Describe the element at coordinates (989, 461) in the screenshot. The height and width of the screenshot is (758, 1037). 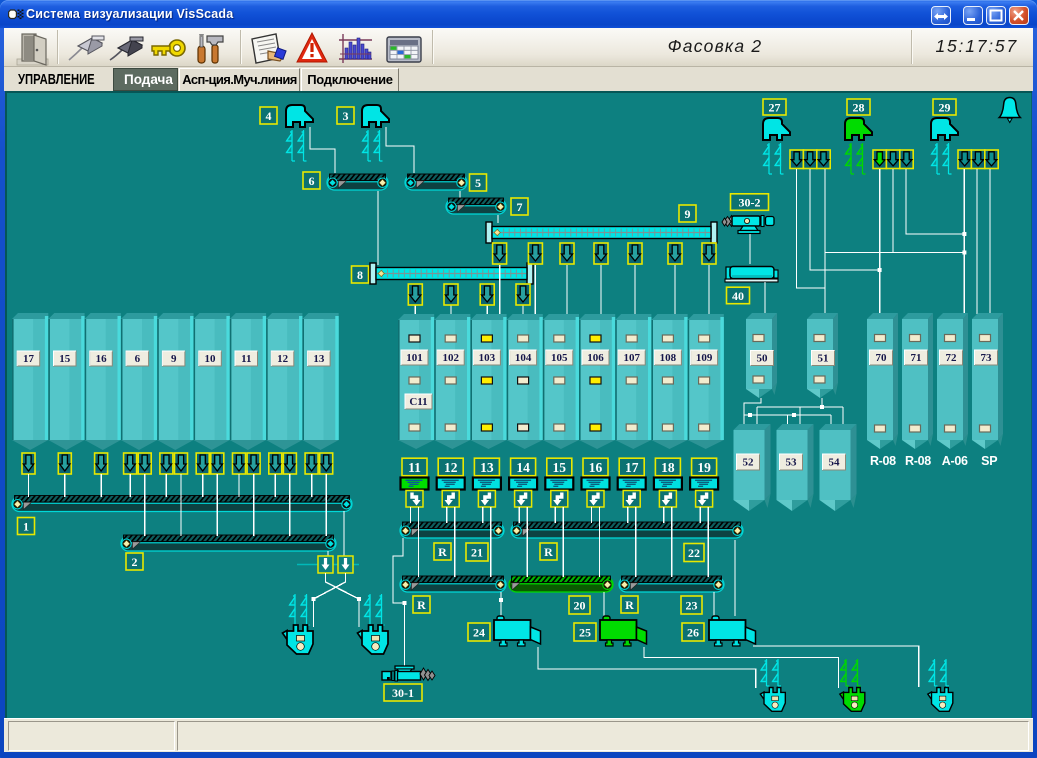
I see `svg-text: SP` at that location.